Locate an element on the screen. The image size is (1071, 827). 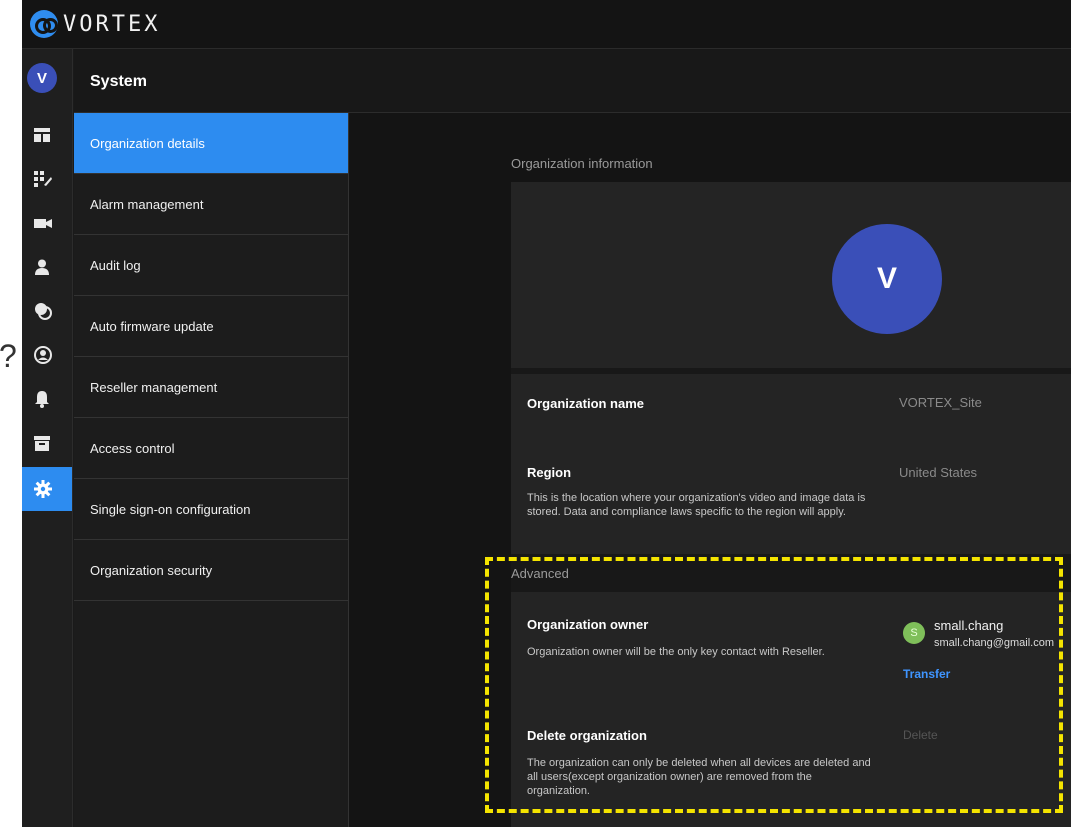
org-name-label: Organization name is located at coordinates (586, 403).